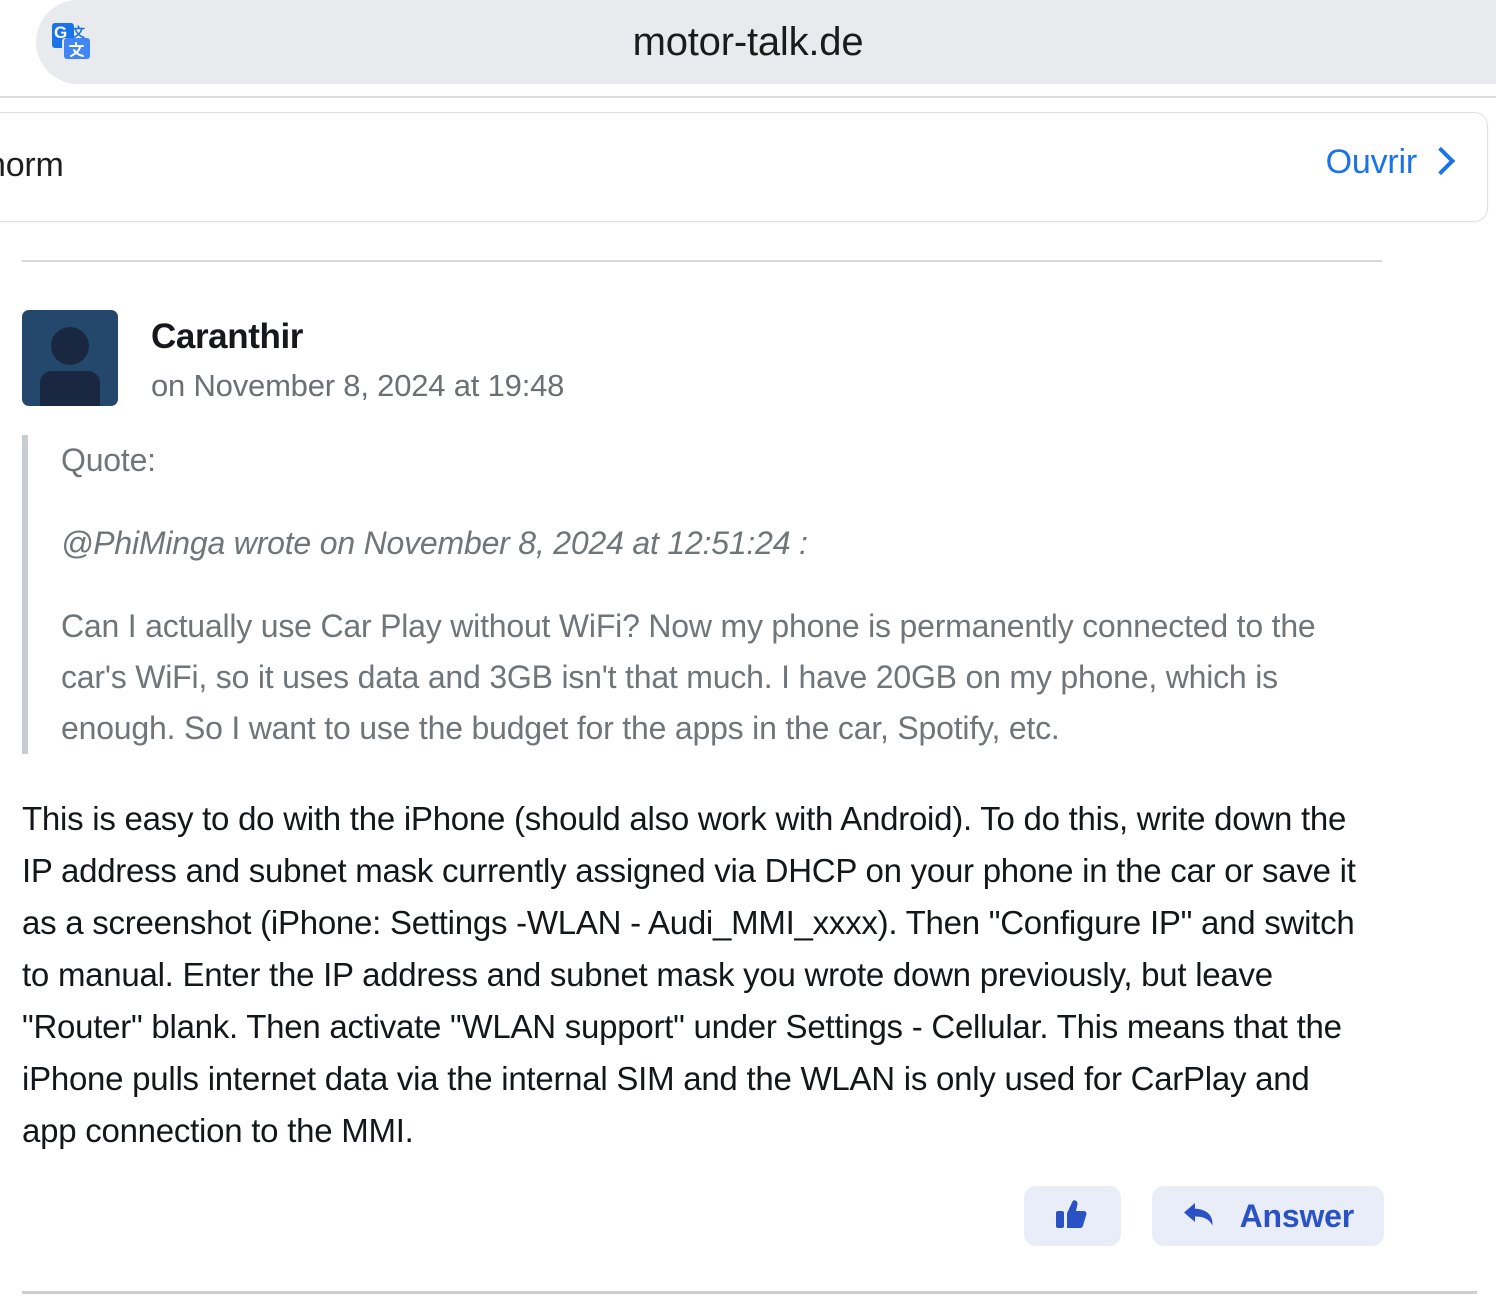 Image resolution: width=1496 pixels, height=1300 pixels. Describe the element at coordinates (32, 165) in the screenshot. I see `banner-text: norm` at that location.